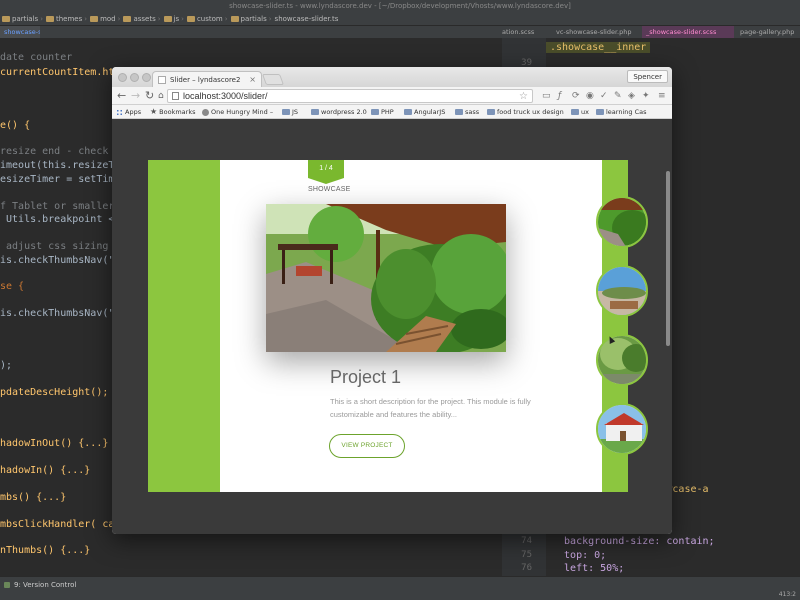 The height and width of the screenshot is (600, 800). Describe the element at coordinates (45, 470) in the screenshot. I see `code-line: hadowIn() {...}` at that location.